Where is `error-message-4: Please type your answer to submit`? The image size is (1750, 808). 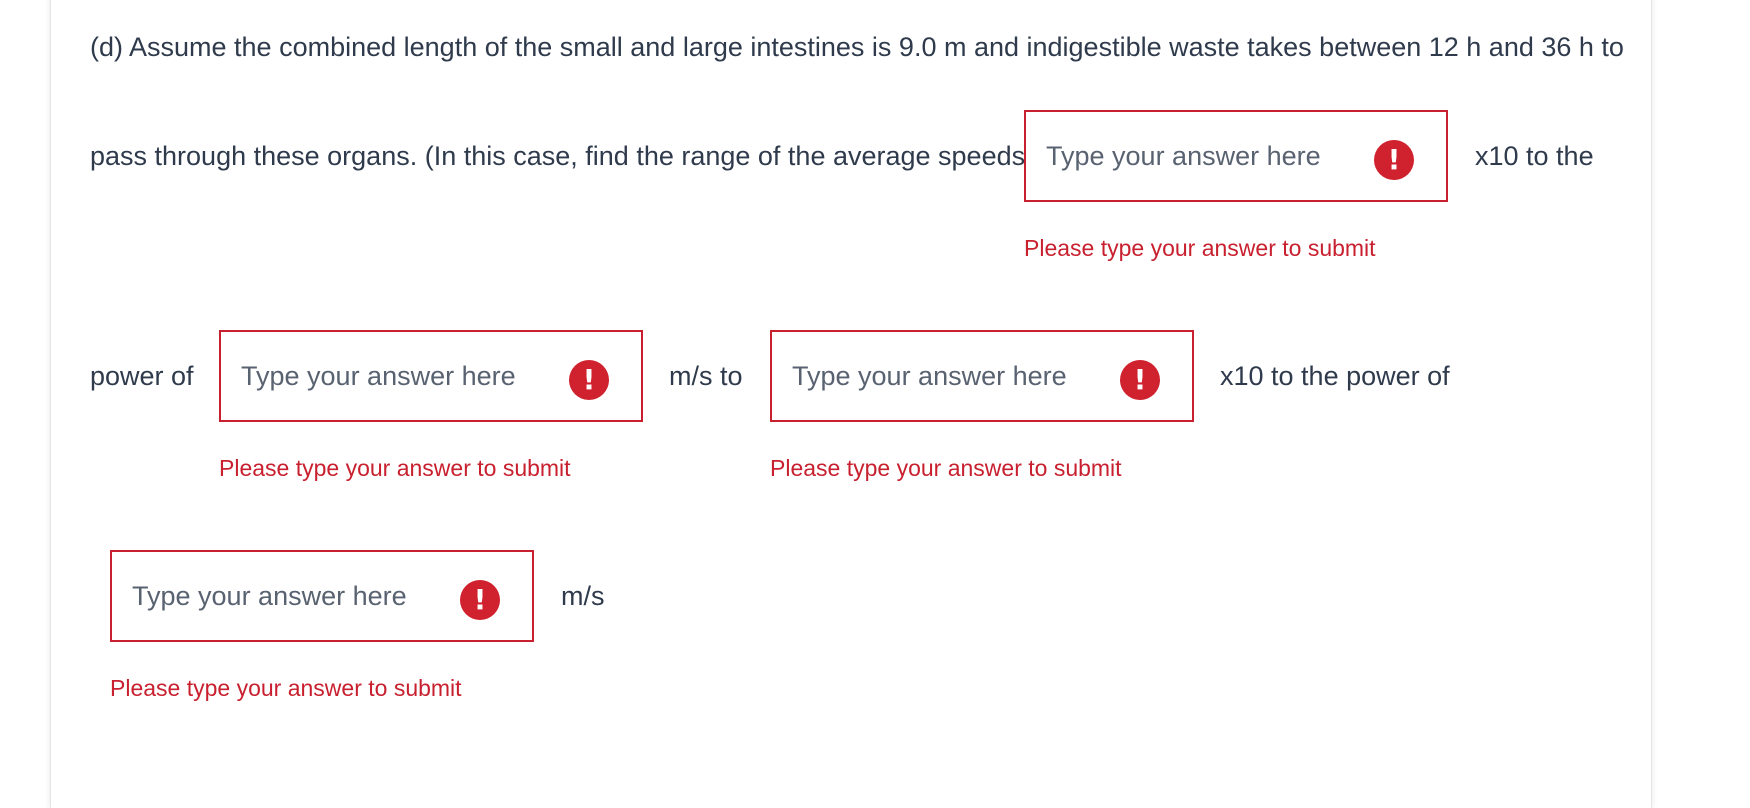
error-message-4: Please type your answer to submit is located at coordinates (286, 688).